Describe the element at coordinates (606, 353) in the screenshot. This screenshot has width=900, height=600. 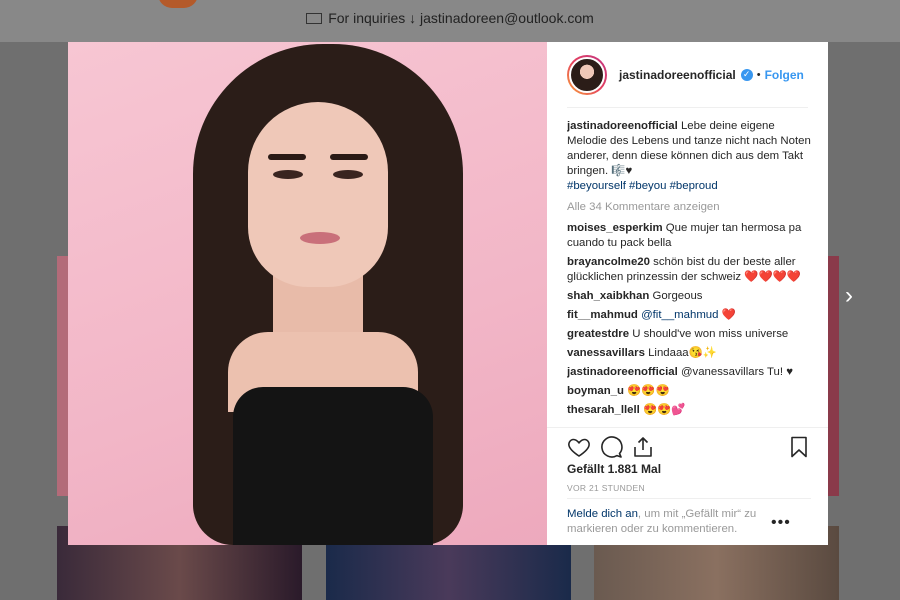
I see `comment-username: vanessavillars` at that location.